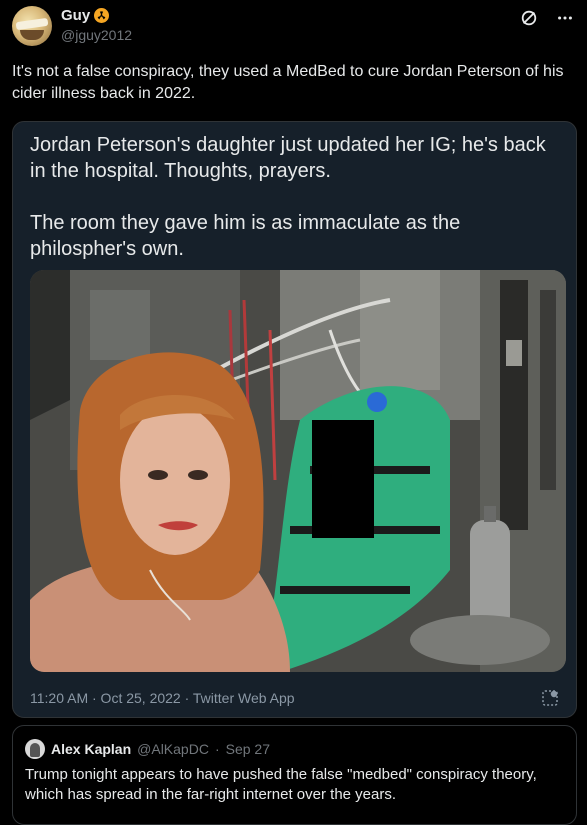 This screenshot has width=587, height=825. What do you see at coordinates (173, 749) in the screenshot?
I see `bottom-quote-handle: @AlKapDC` at bounding box center [173, 749].